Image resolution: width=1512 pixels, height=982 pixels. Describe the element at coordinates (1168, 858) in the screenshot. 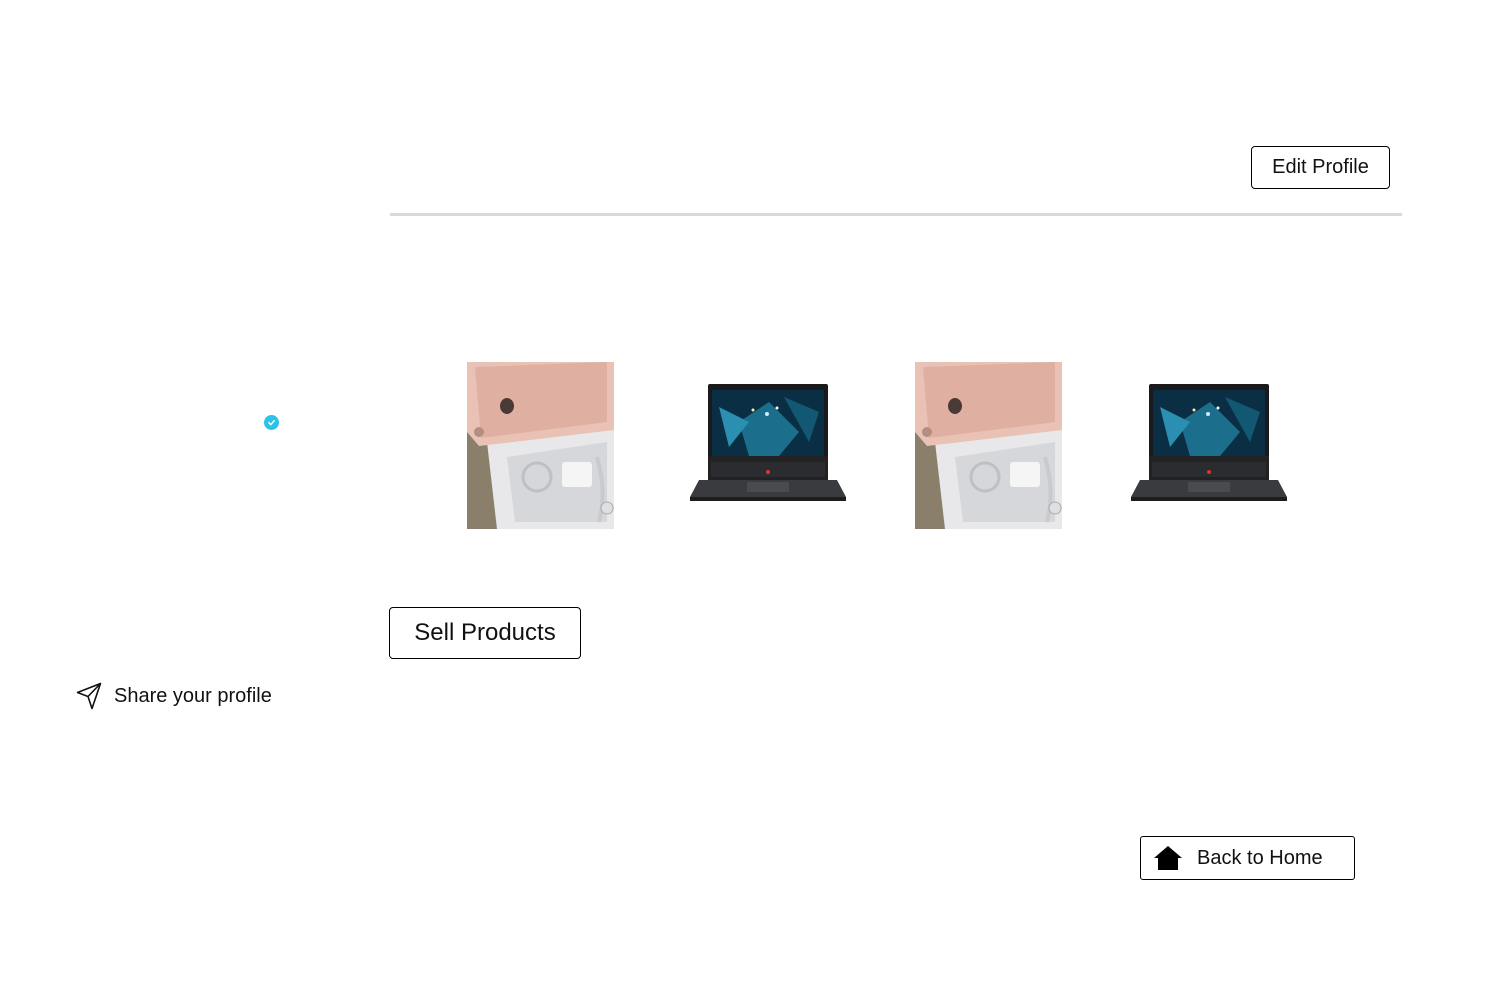

I see `home-icon` at that location.